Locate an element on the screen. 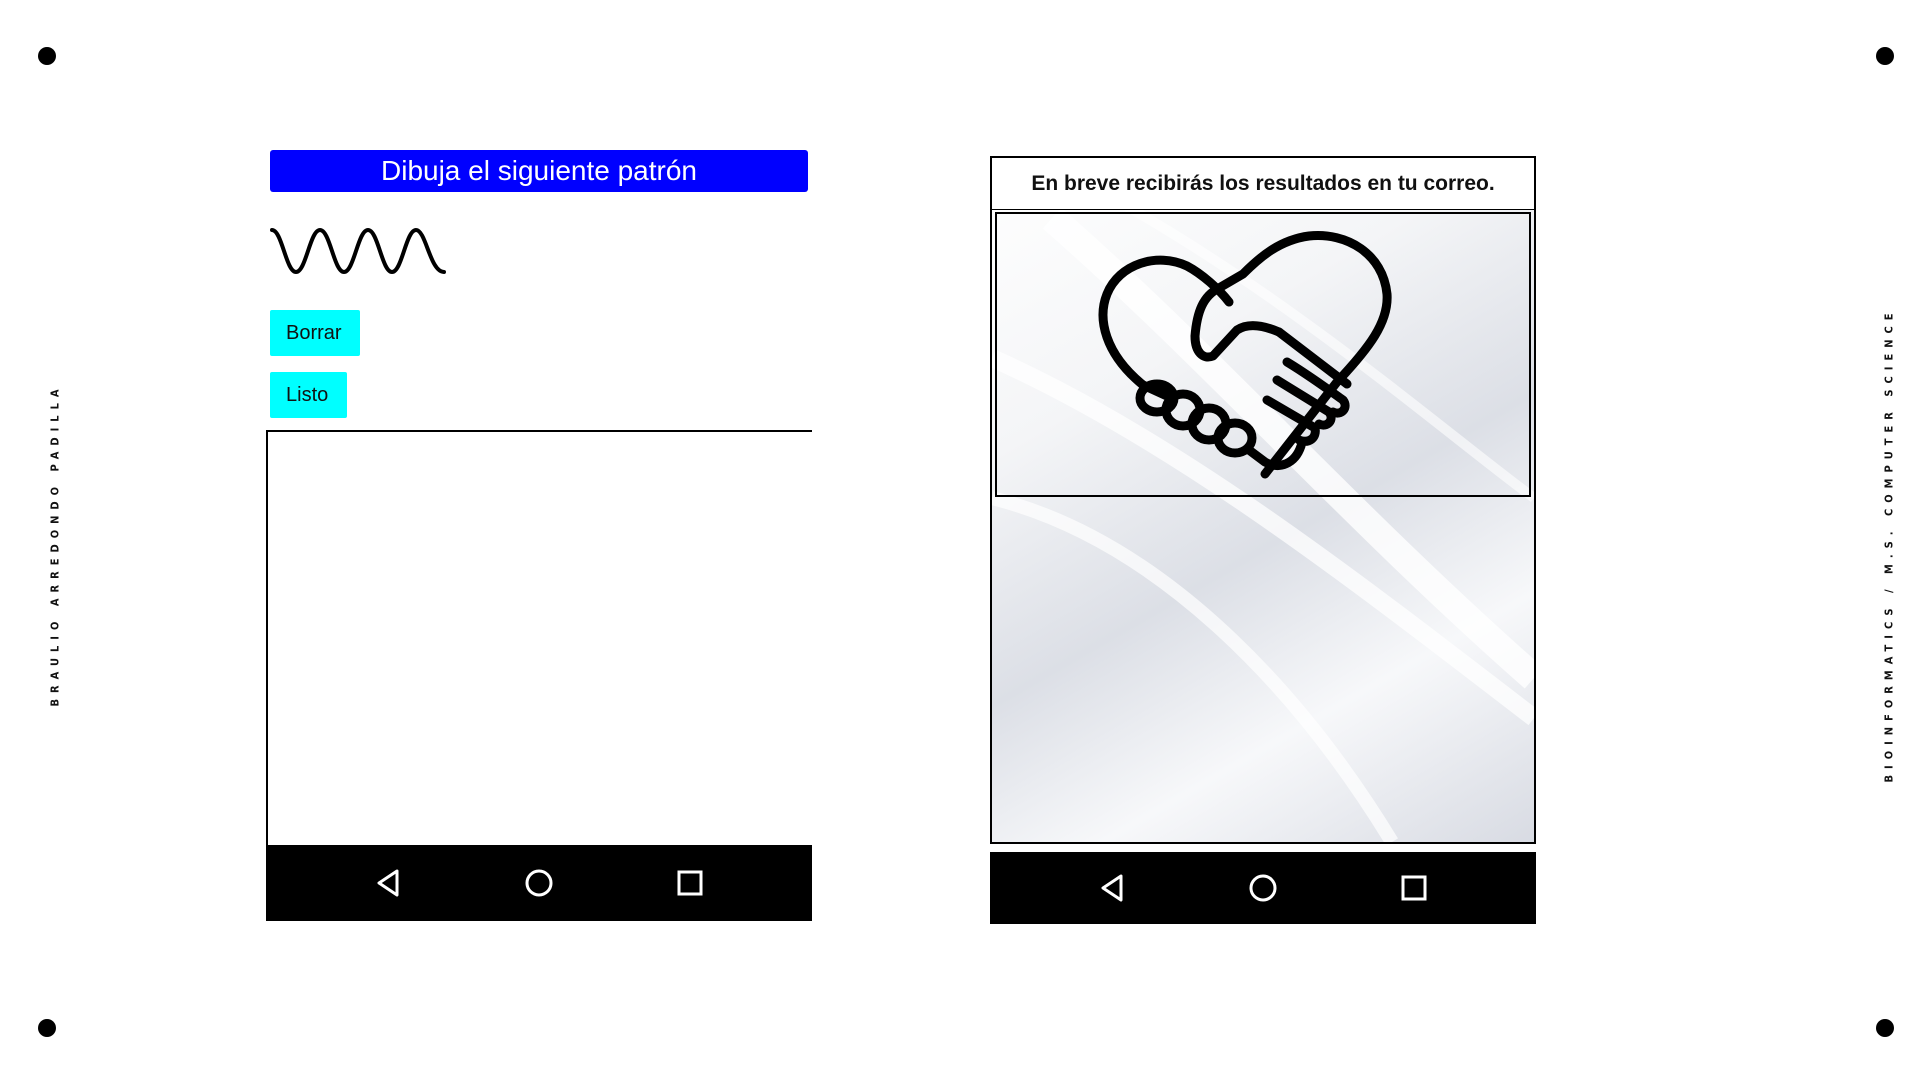 The height and width of the screenshot is (1080, 1920). illustration-box is located at coordinates (1263, 354).